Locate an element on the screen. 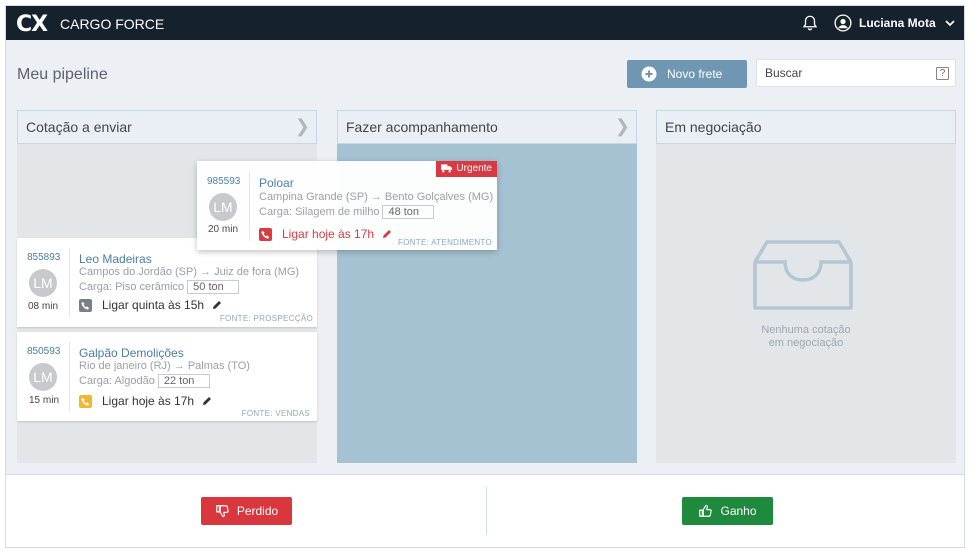 The width and height of the screenshot is (979, 553). cargo-label: Carga: Silagem de milho is located at coordinates (319, 212).